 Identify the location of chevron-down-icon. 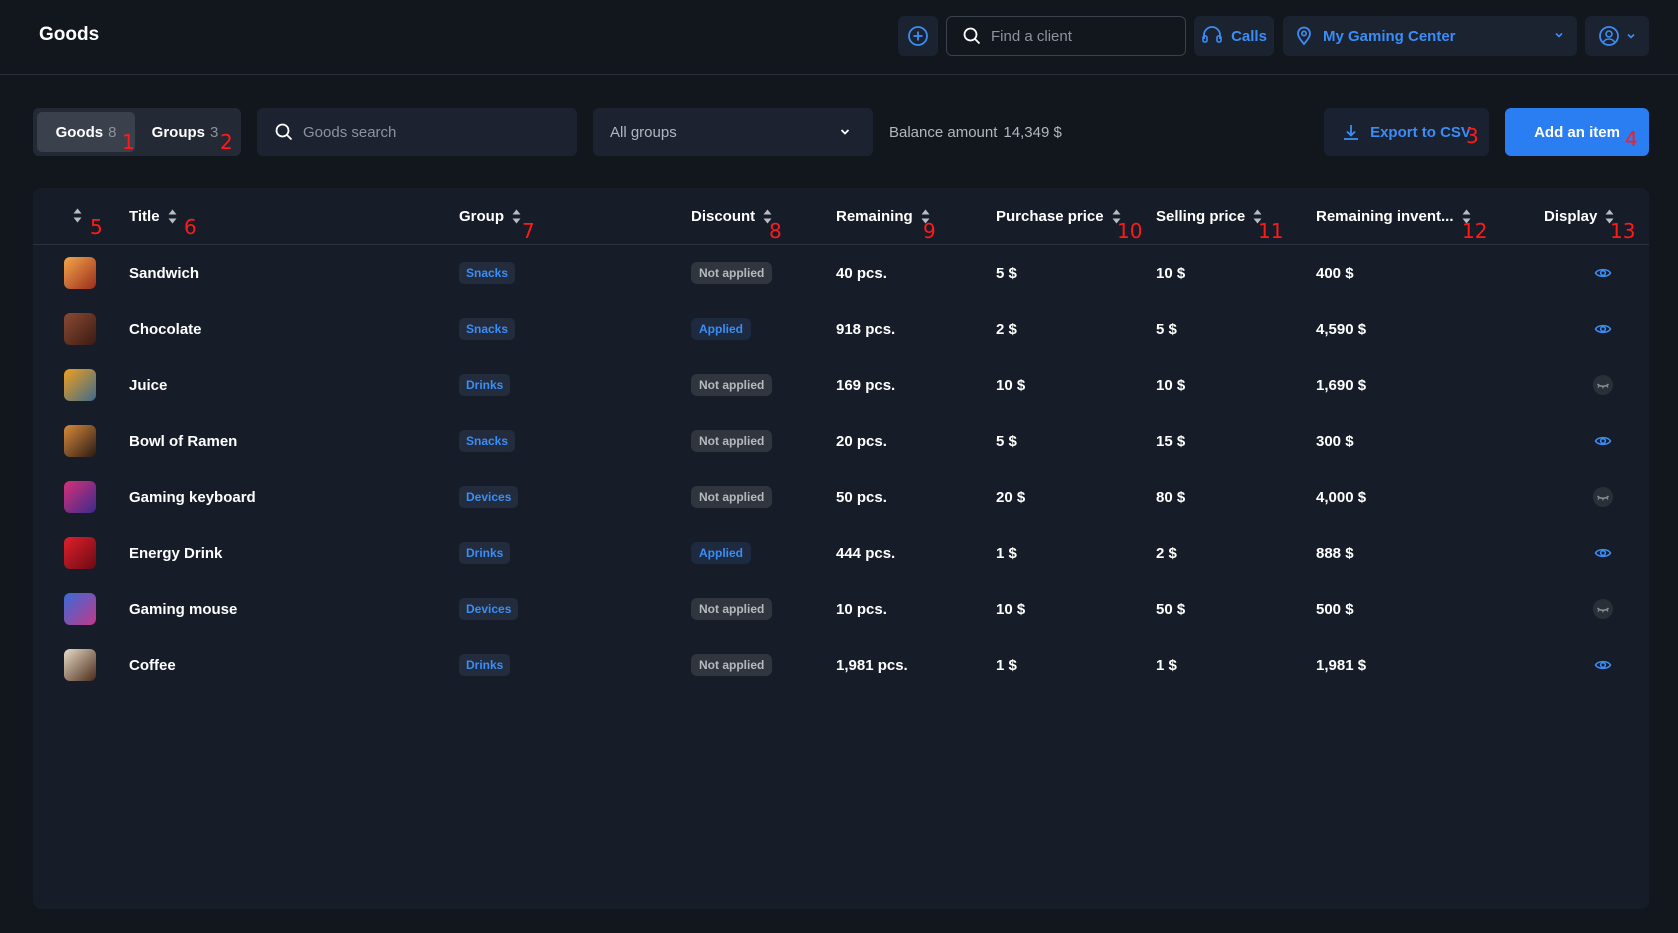
(1559, 35).